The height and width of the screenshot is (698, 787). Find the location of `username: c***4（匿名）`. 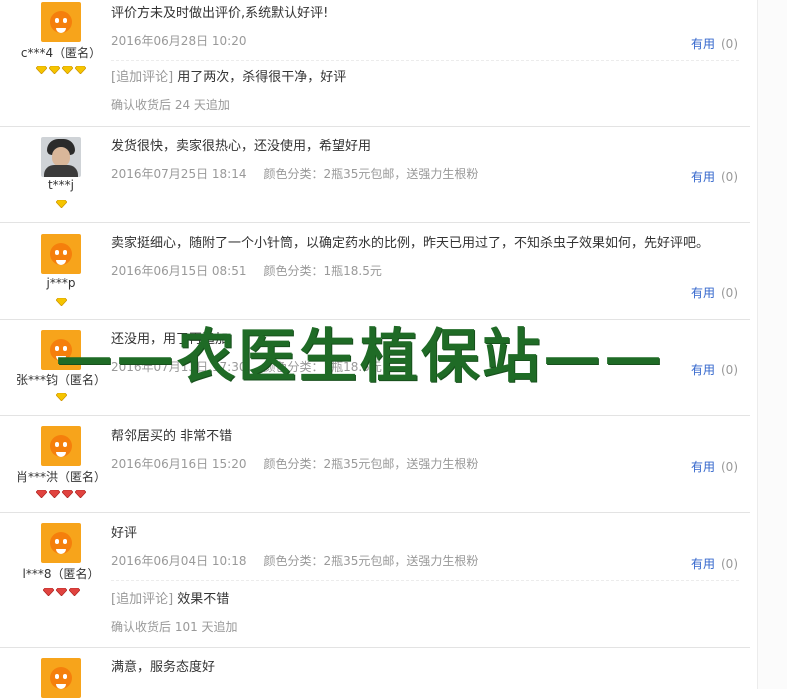

username: c***4（匿名） is located at coordinates (61, 53).